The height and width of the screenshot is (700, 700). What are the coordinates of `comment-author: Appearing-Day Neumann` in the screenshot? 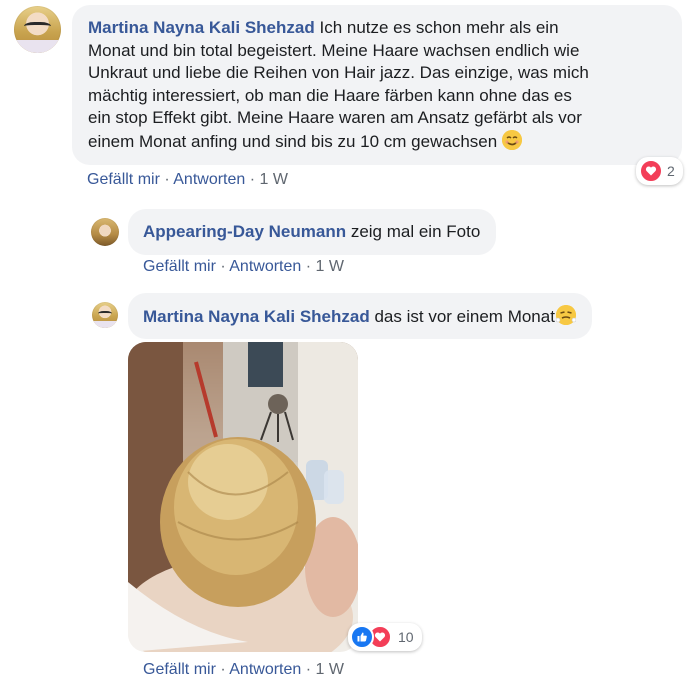 It's located at (244, 231).